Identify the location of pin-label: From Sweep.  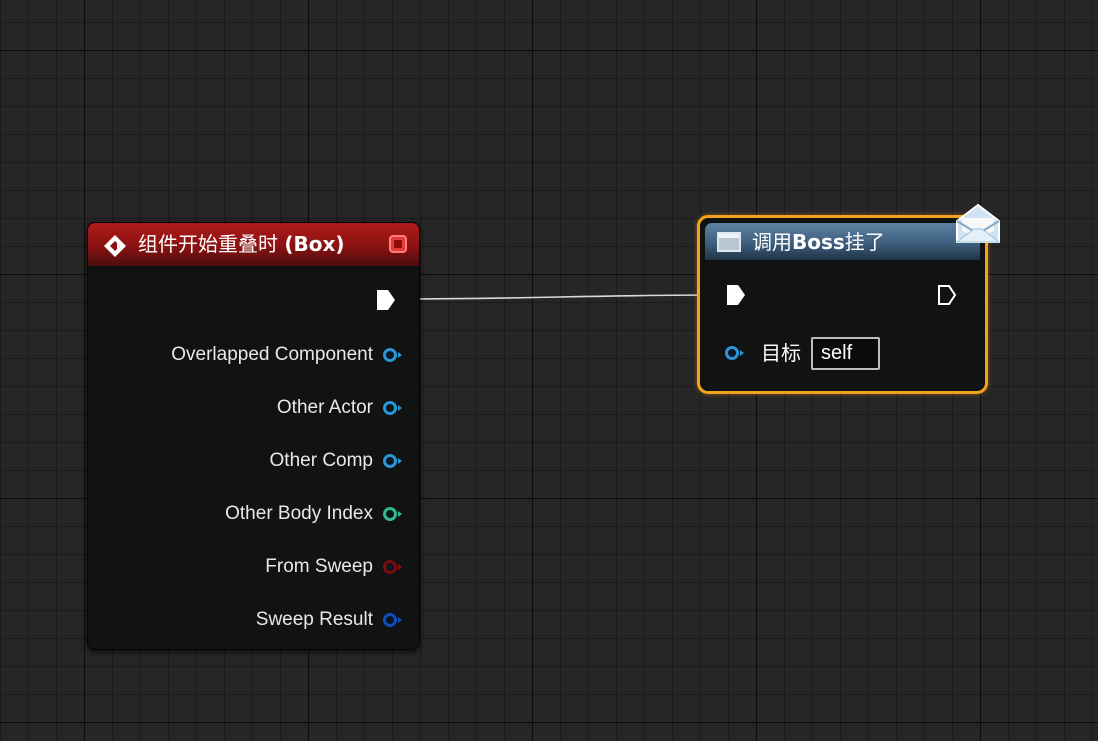
(319, 566).